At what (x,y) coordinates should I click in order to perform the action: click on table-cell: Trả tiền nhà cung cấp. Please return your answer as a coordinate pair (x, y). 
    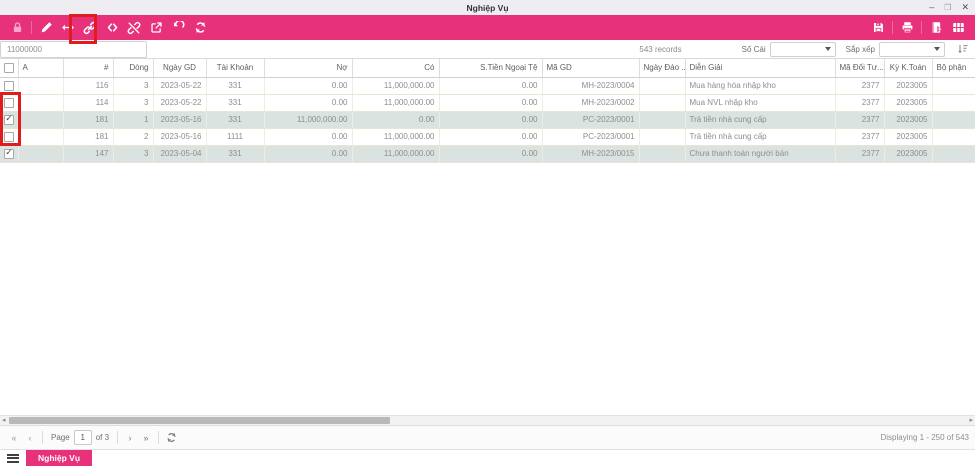
    Looking at the image, I should click on (760, 120).